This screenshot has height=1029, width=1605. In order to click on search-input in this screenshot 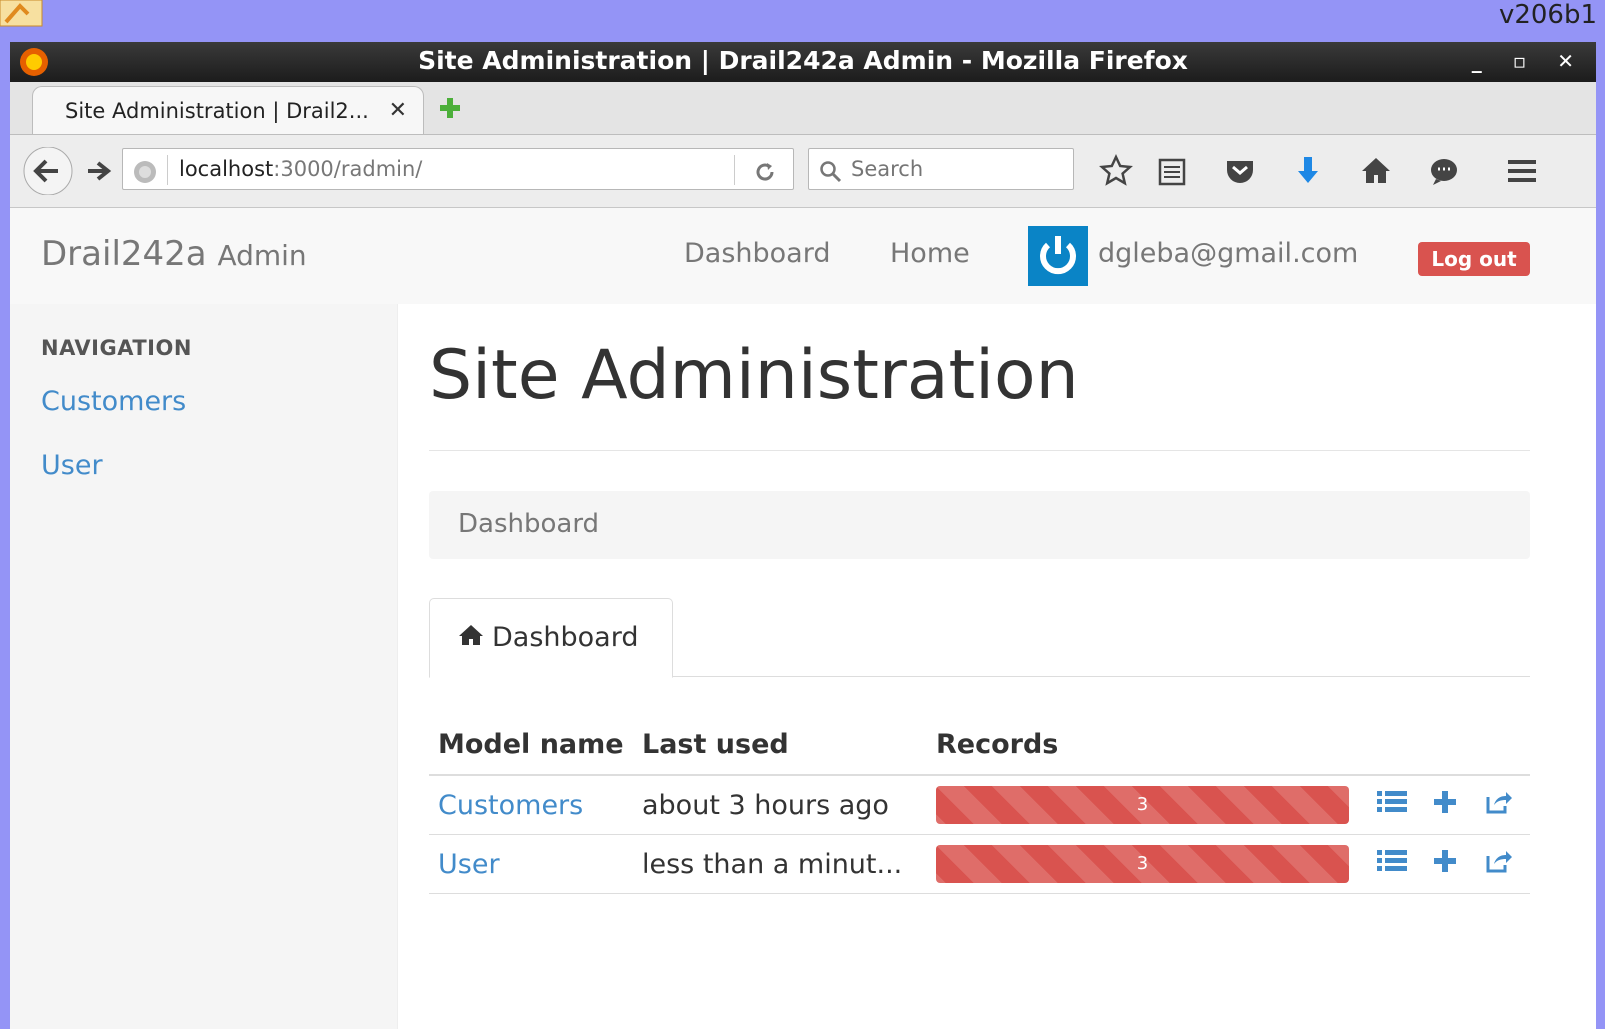, I will do `click(956, 169)`.